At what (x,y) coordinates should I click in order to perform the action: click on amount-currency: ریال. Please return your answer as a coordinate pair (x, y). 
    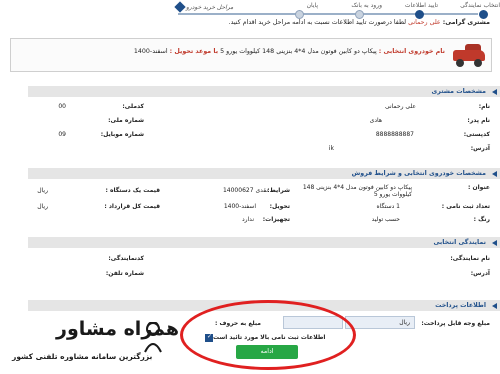
    Looking at the image, I should click on (404, 322).